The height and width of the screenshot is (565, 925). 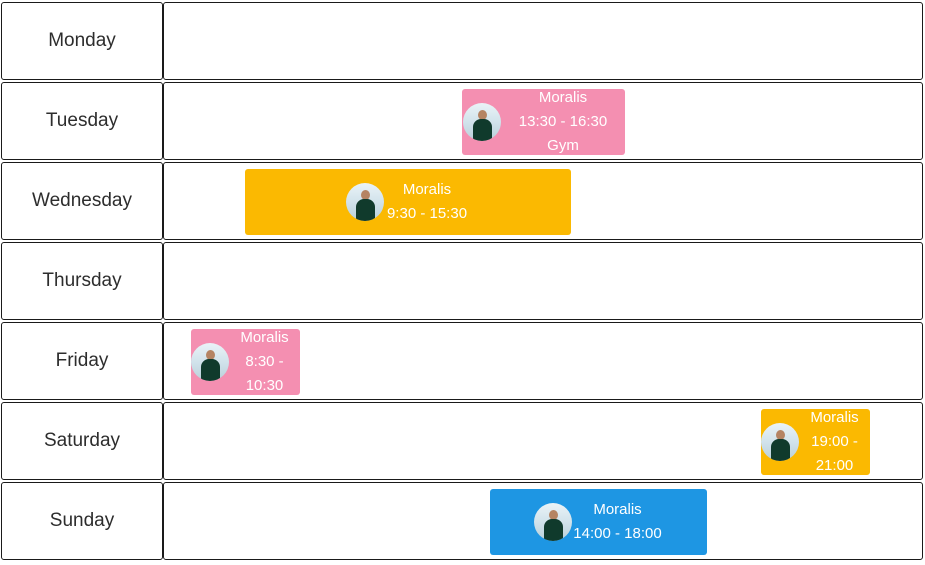 I want to click on day-row-friday: Friday Moralis 8:30 - 10:30, so click(x=462, y=360).